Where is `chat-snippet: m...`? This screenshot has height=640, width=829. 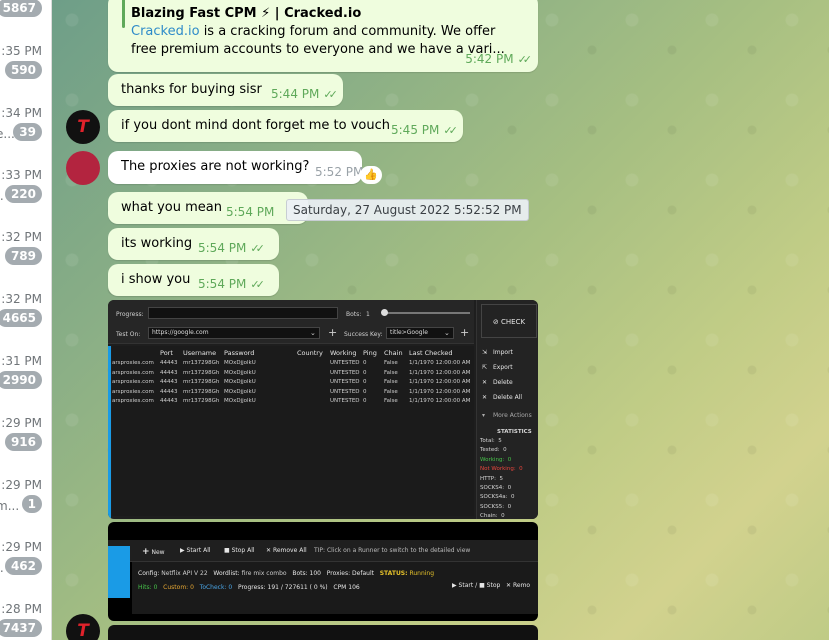 chat-snippet: m... is located at coordinates (10, 506).